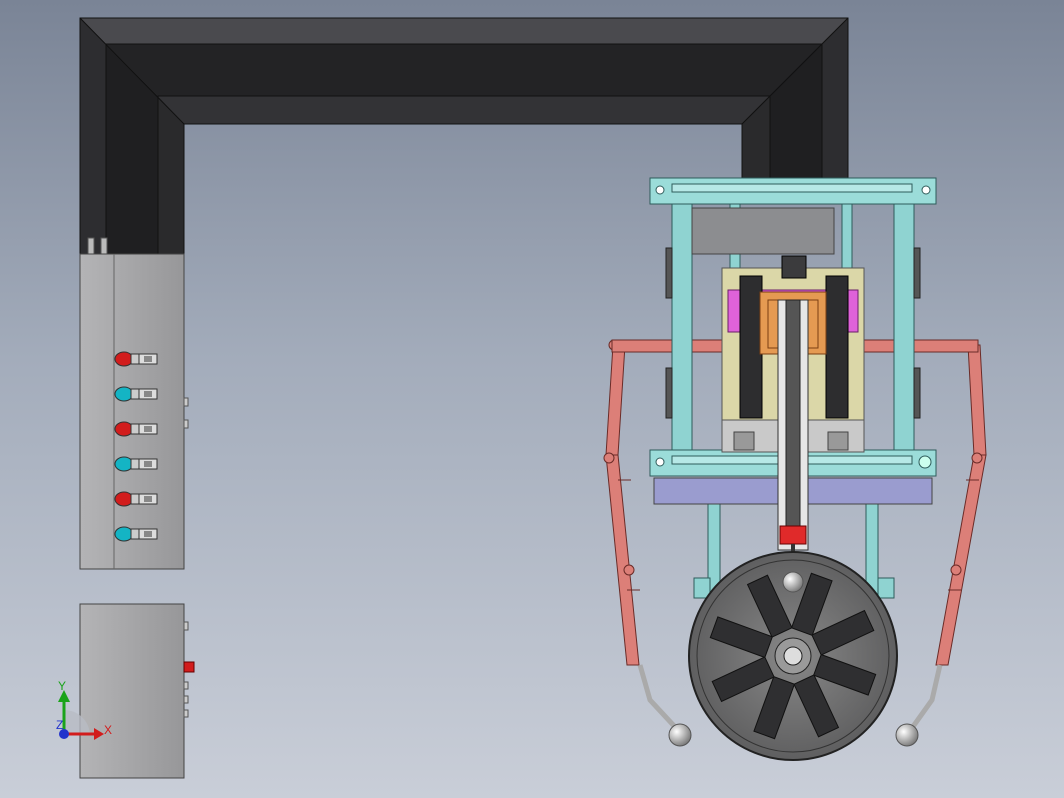 This screenshot has height=798, width=1064. What do you see at coordinates (189, 667) in the screenshot?
I see `emergency-stop-icon` at bounding box center [189, 667].